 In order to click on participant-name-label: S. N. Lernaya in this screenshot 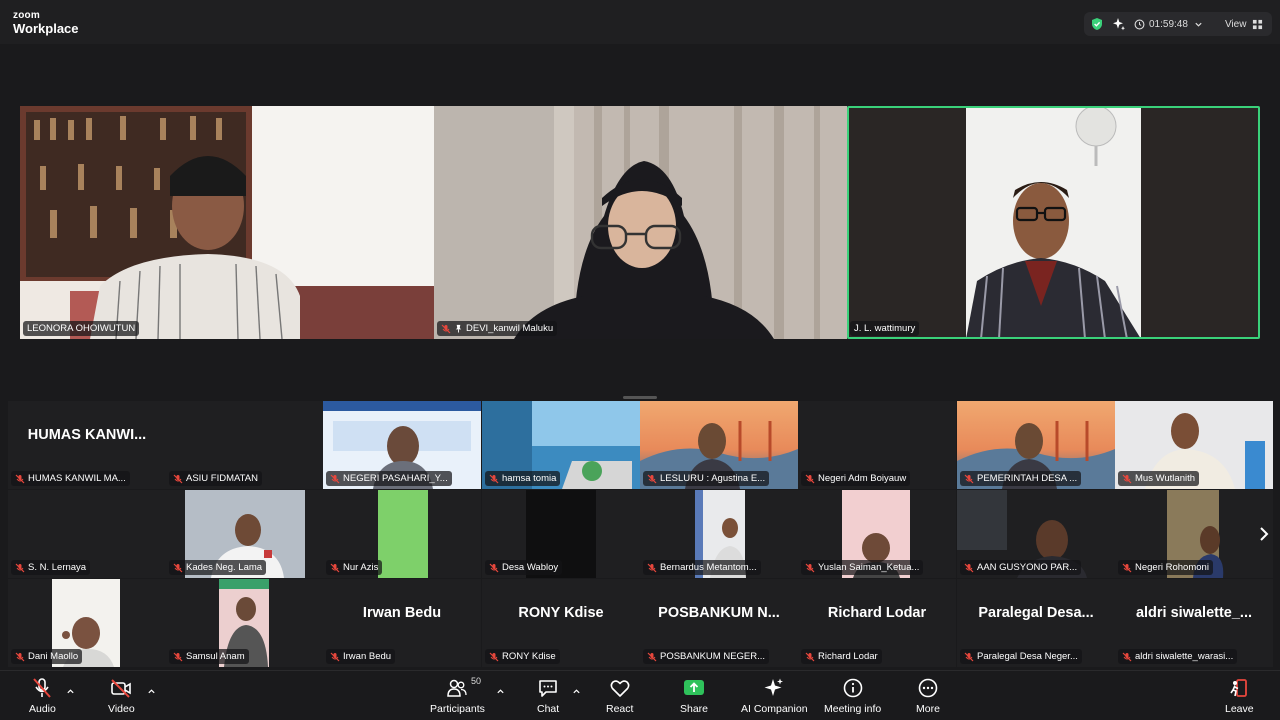, I will do `click(51, 567)`.